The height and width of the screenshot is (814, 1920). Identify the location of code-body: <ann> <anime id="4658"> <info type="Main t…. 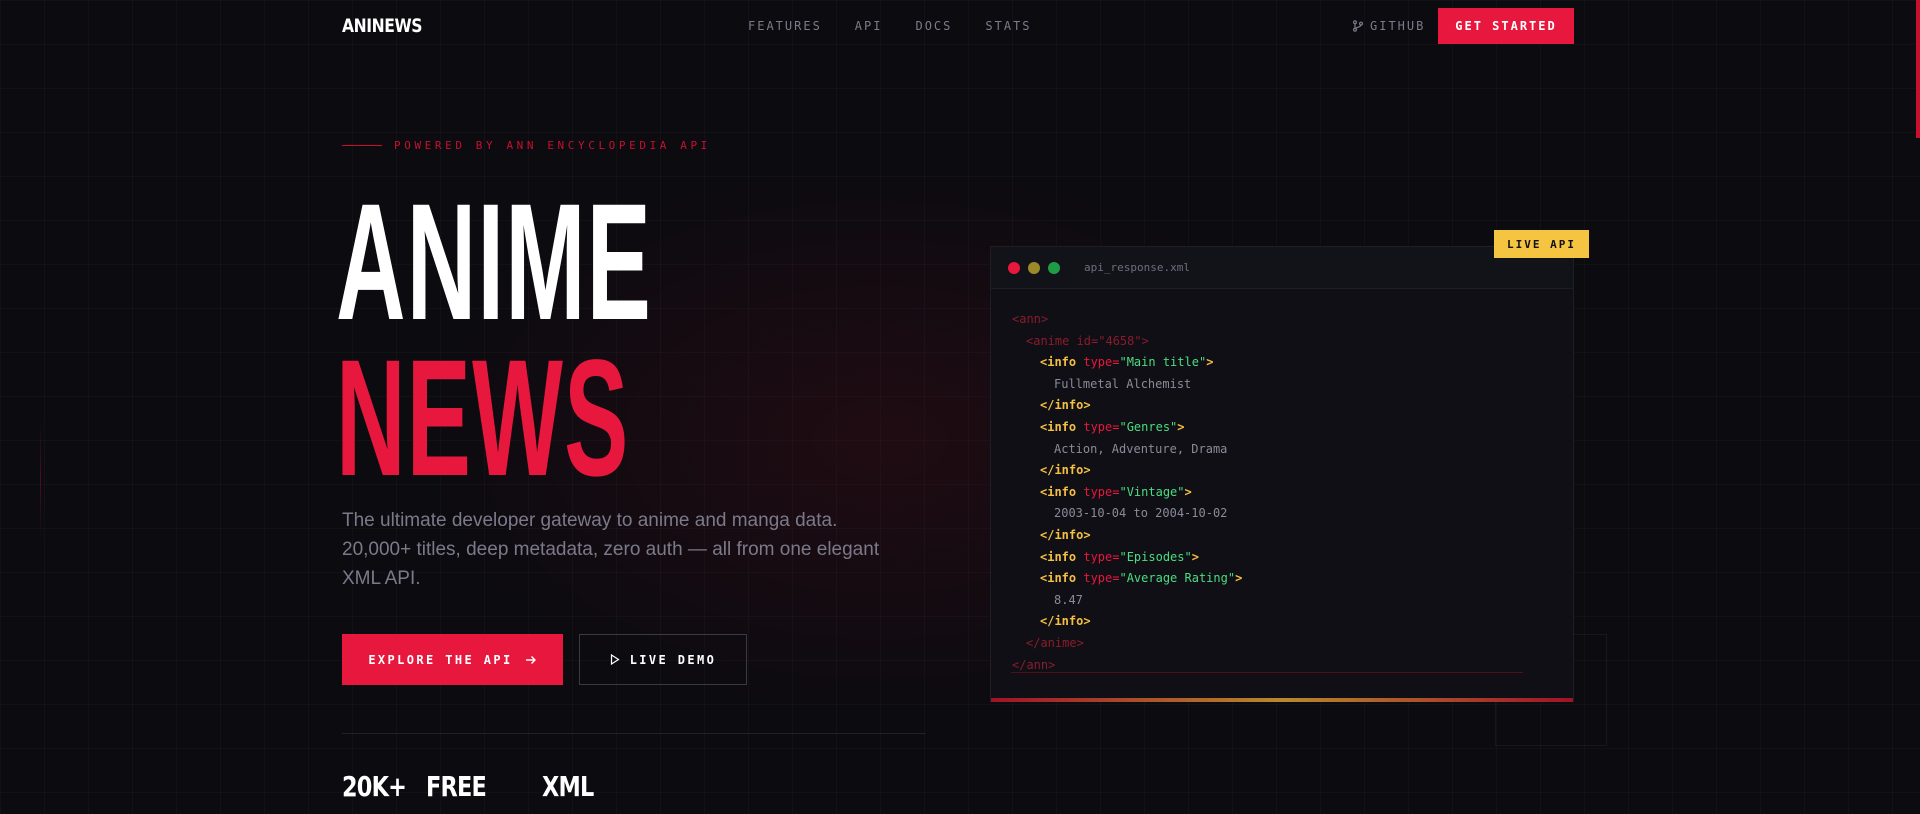
(1282, 492).